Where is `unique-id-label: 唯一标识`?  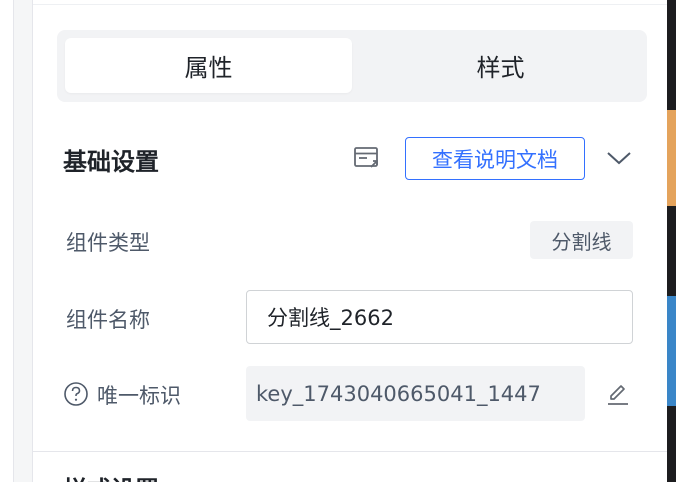
unique-id-label: 唯一标识 is located at coordinates (139, 396).